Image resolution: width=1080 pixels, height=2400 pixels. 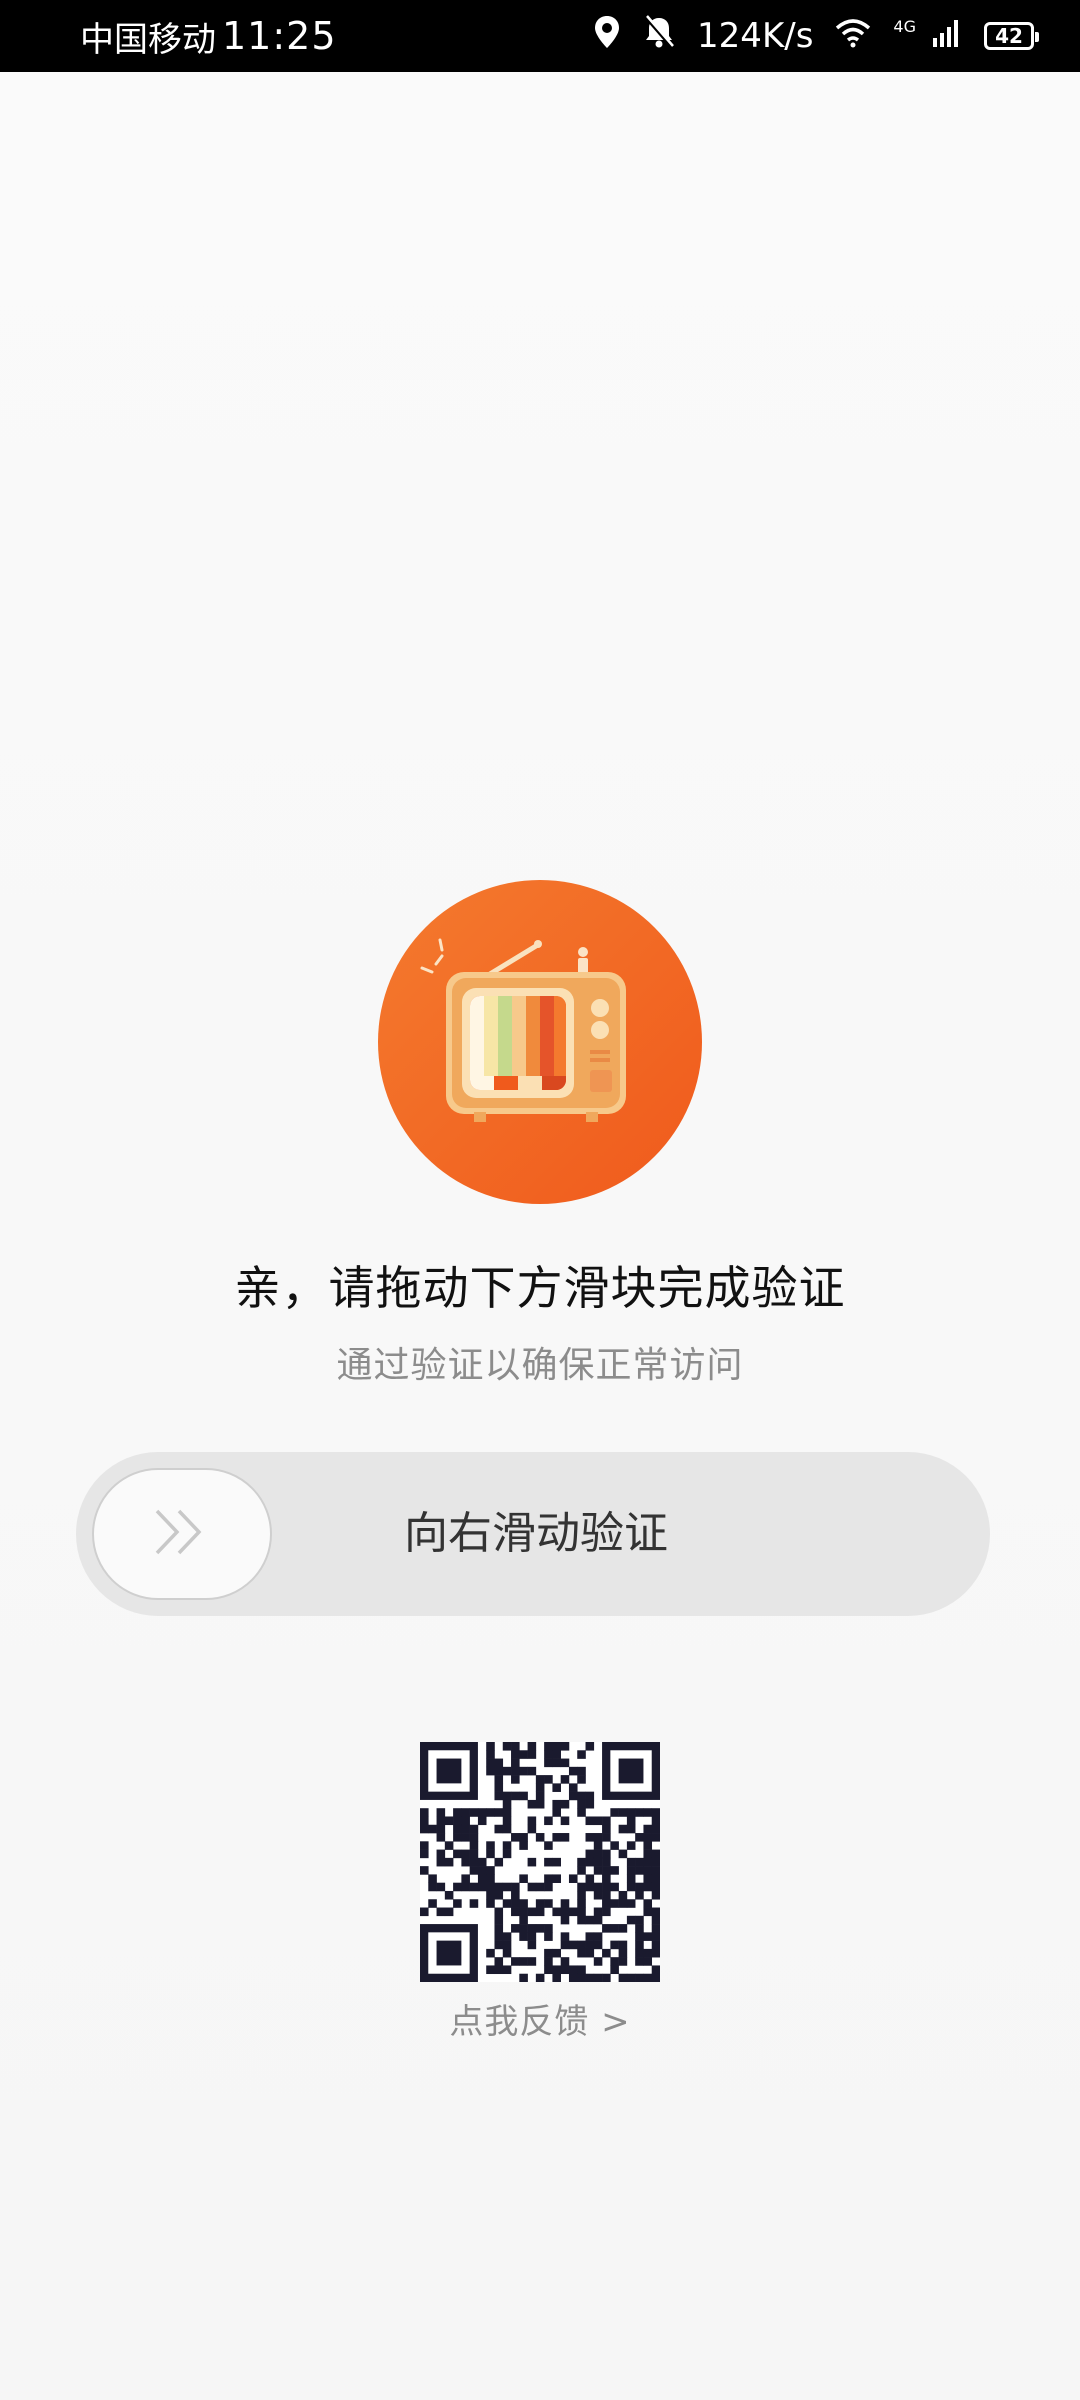 What do you see at coordinates (659, 36) in the screenshot?
I see `bell-off-icon` at bounding box center [659, 36].